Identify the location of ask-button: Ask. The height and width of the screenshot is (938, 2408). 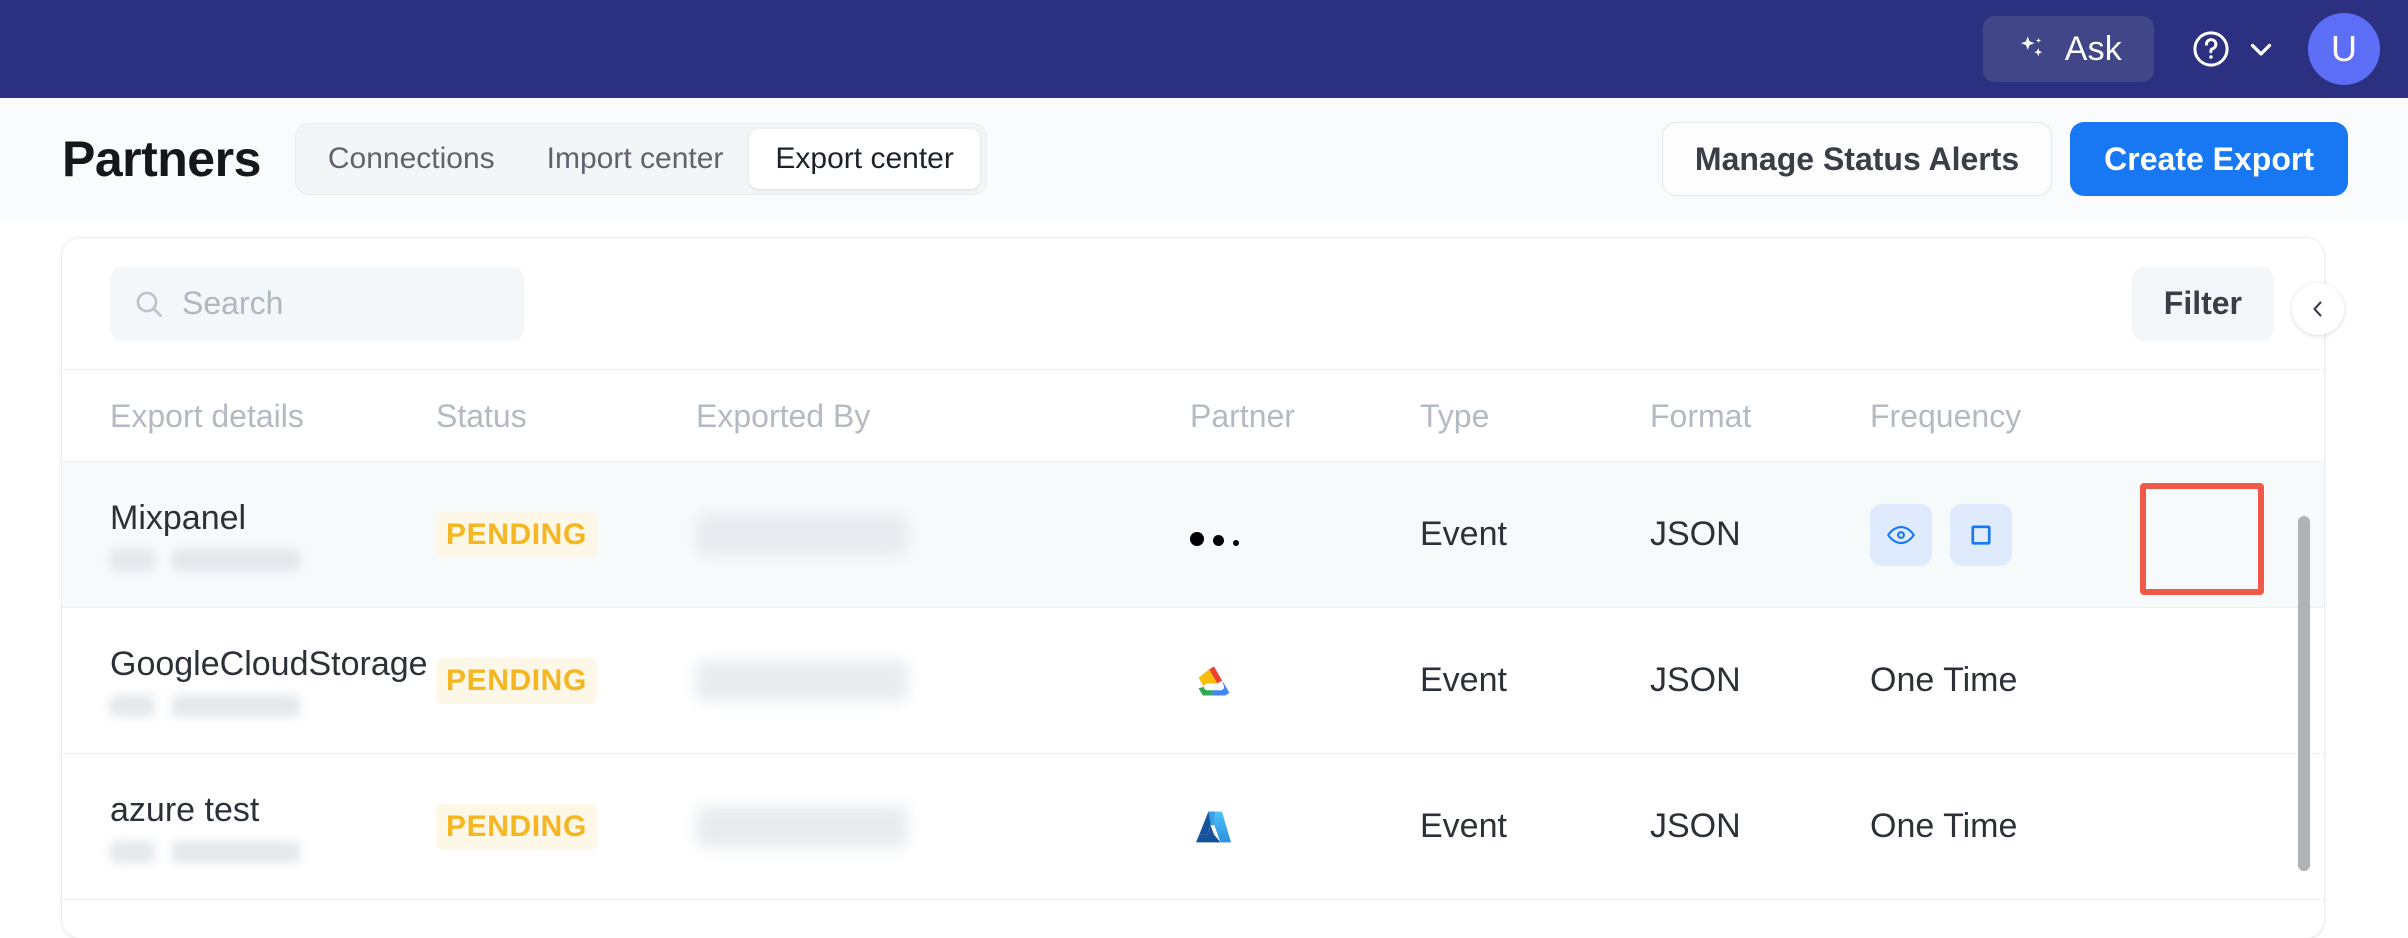
(2068, 49).